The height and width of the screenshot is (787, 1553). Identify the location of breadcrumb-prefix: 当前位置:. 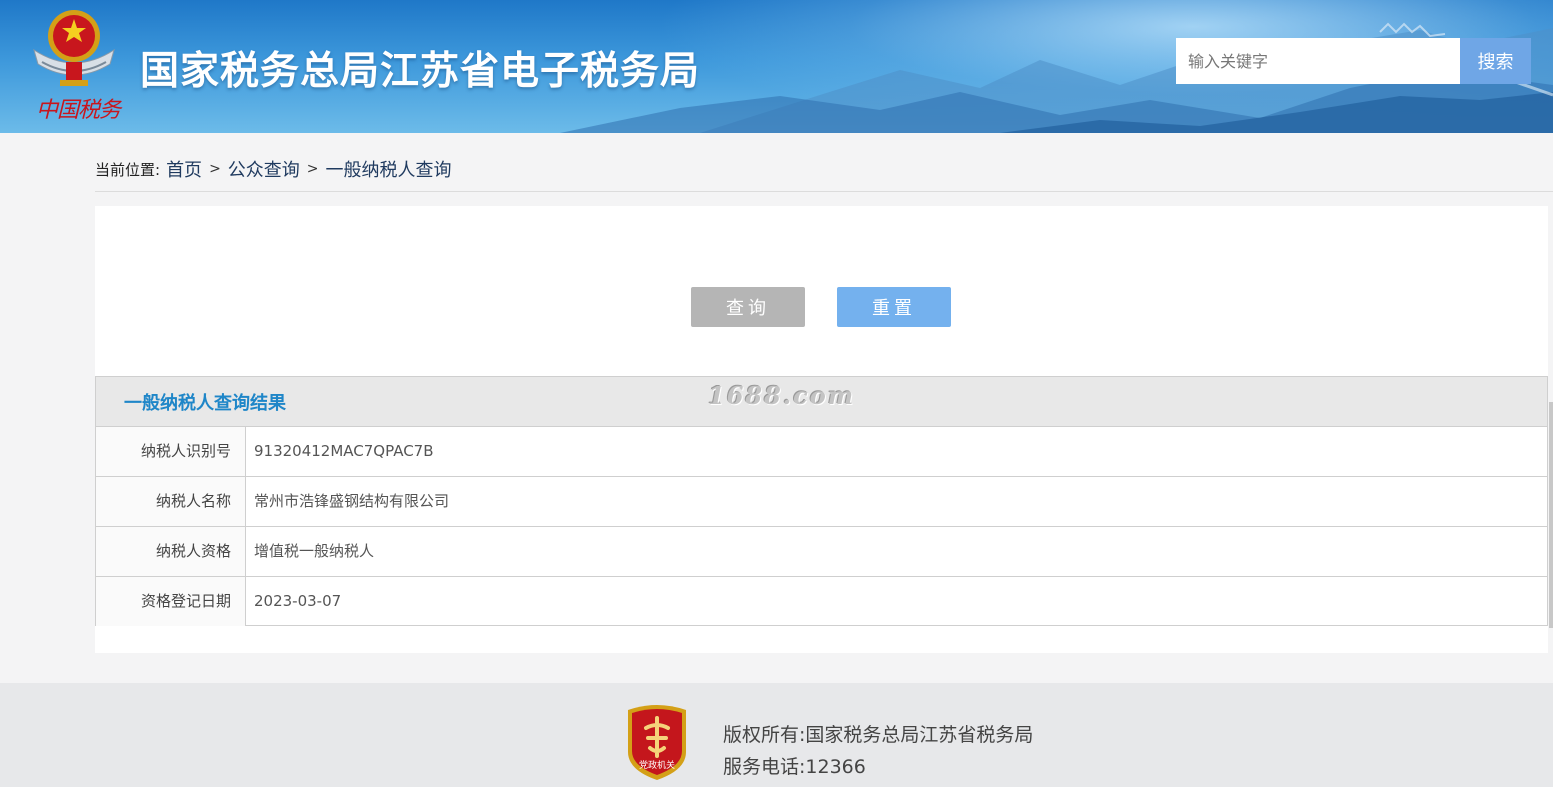
(128, 169).